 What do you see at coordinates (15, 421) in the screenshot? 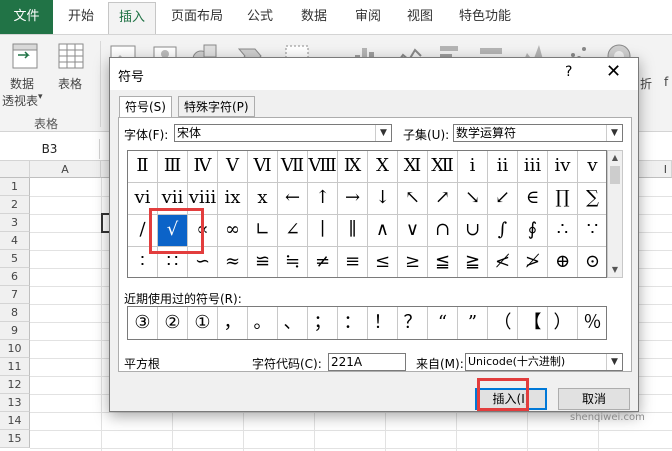
I see `row-header: 14` at bounding box center [15, 421].